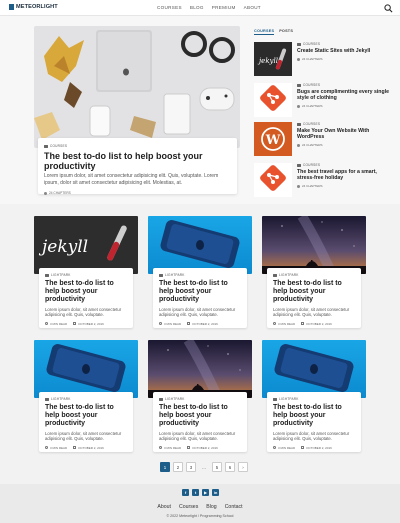 The width and height of the screenshot is (400, 523). What do you see at coordinates (205, 492) in the screenshot?
I see `youtube-icon: ▶` at bounding box center [205, 492].